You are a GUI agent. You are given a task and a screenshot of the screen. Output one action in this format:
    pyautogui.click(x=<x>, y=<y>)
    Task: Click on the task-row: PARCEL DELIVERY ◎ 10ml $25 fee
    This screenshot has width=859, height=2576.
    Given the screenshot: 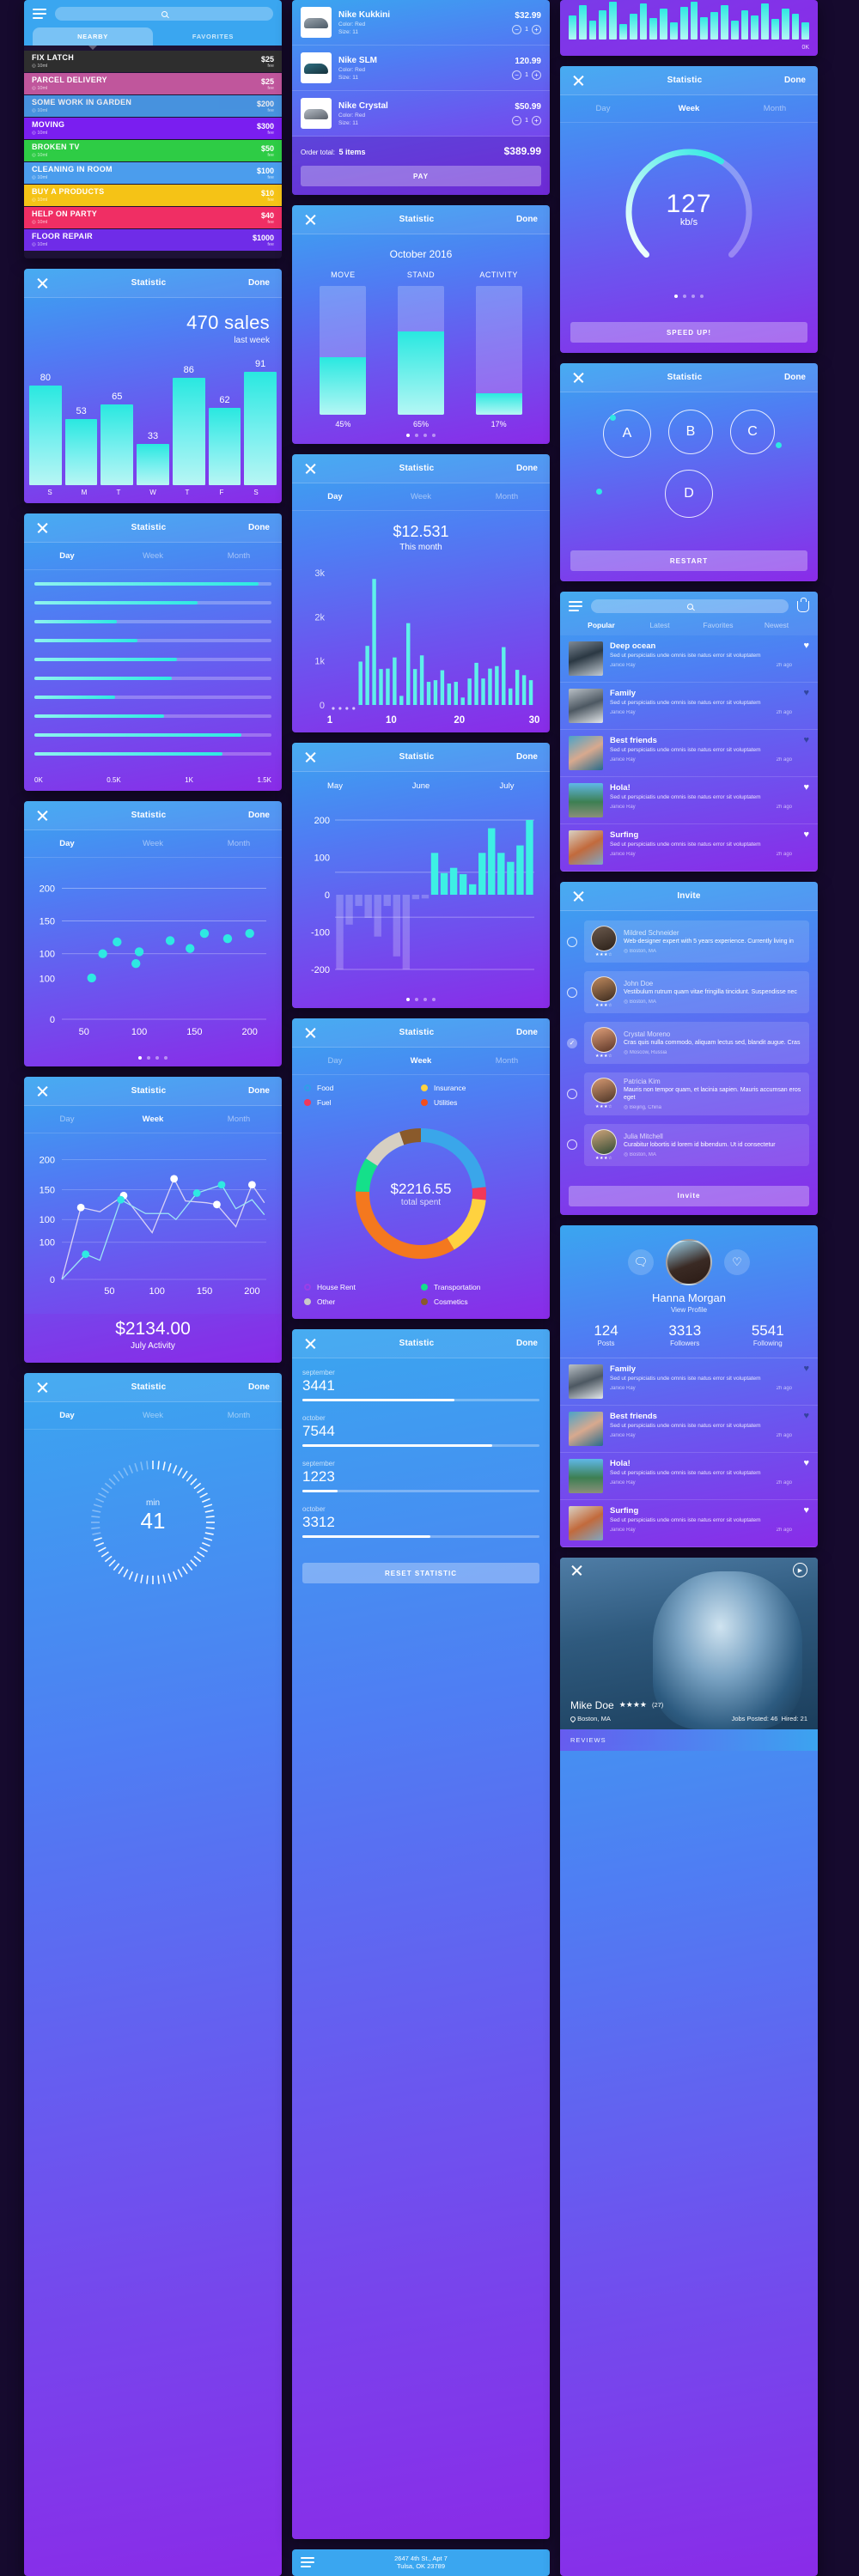 What is the action you would take?
    pyautogui.click(x=153, y=83)
    